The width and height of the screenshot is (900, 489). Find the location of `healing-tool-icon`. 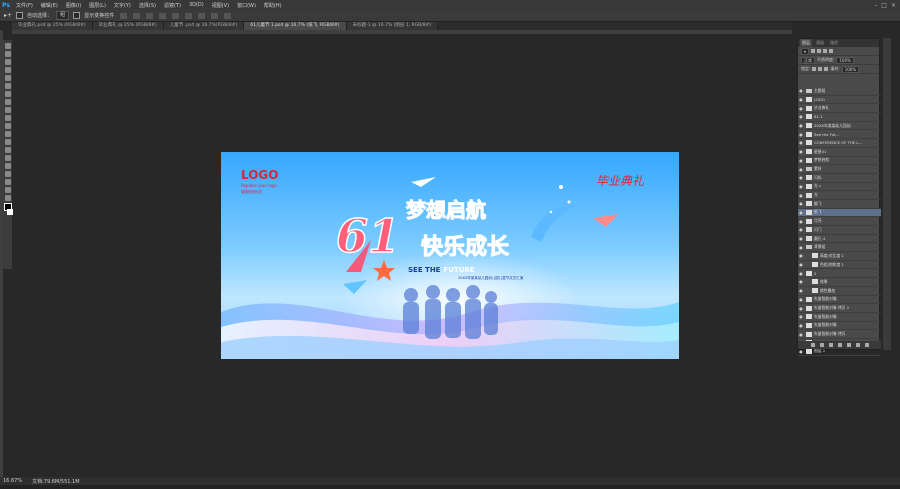

healing-tool-icon is located at coordinates (7, 94).